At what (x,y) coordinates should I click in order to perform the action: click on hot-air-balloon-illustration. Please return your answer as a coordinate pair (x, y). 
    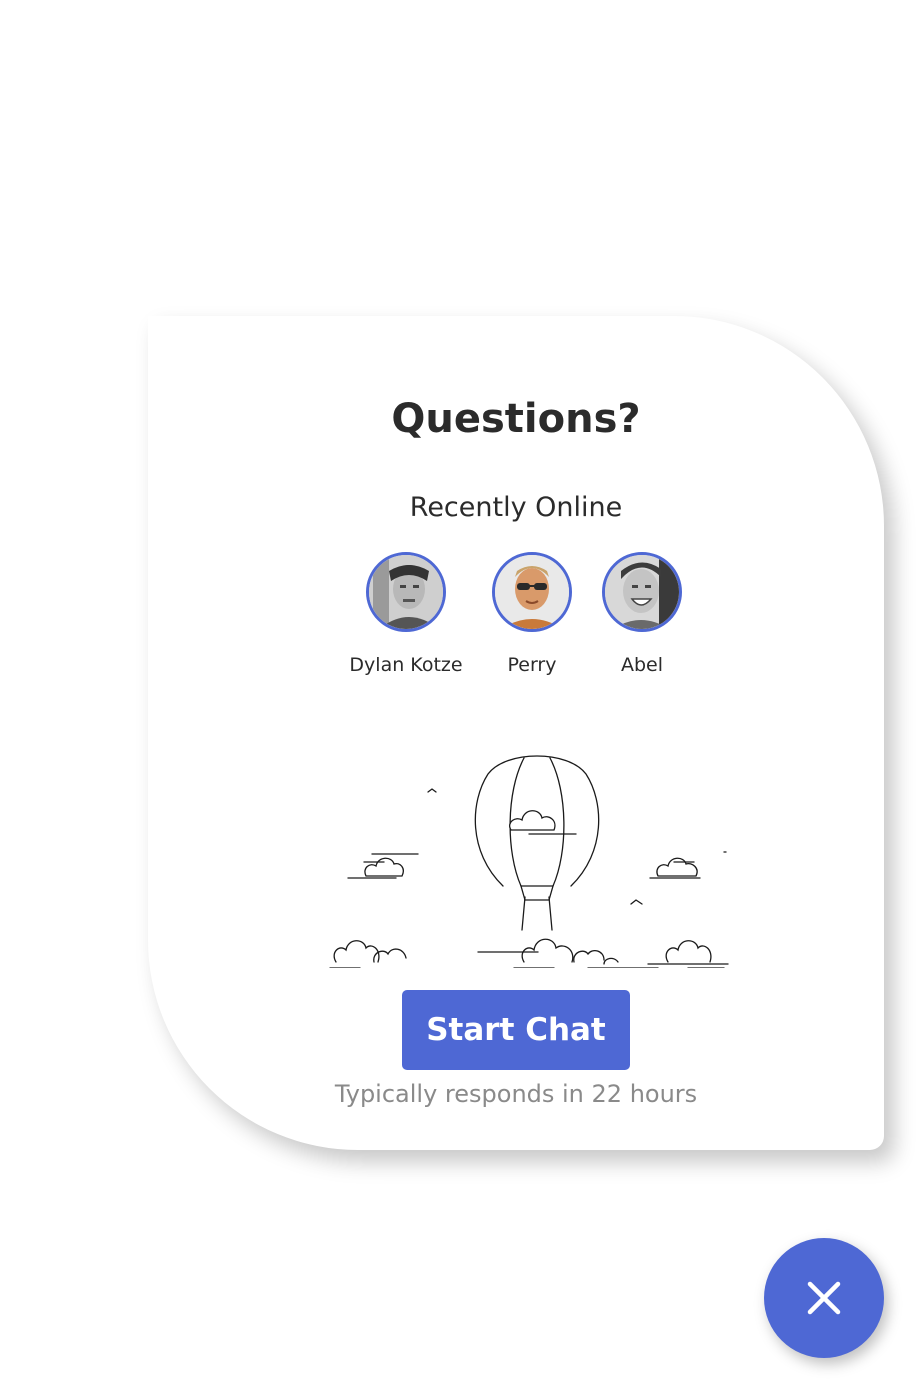
    Looking at the image, I should click on (529, 861).